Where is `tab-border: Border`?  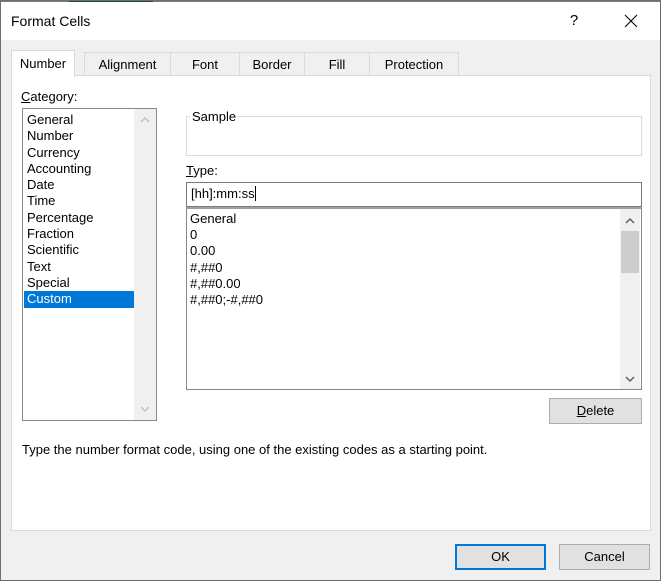
tab-border: Border is located at coordinates (272, 64).